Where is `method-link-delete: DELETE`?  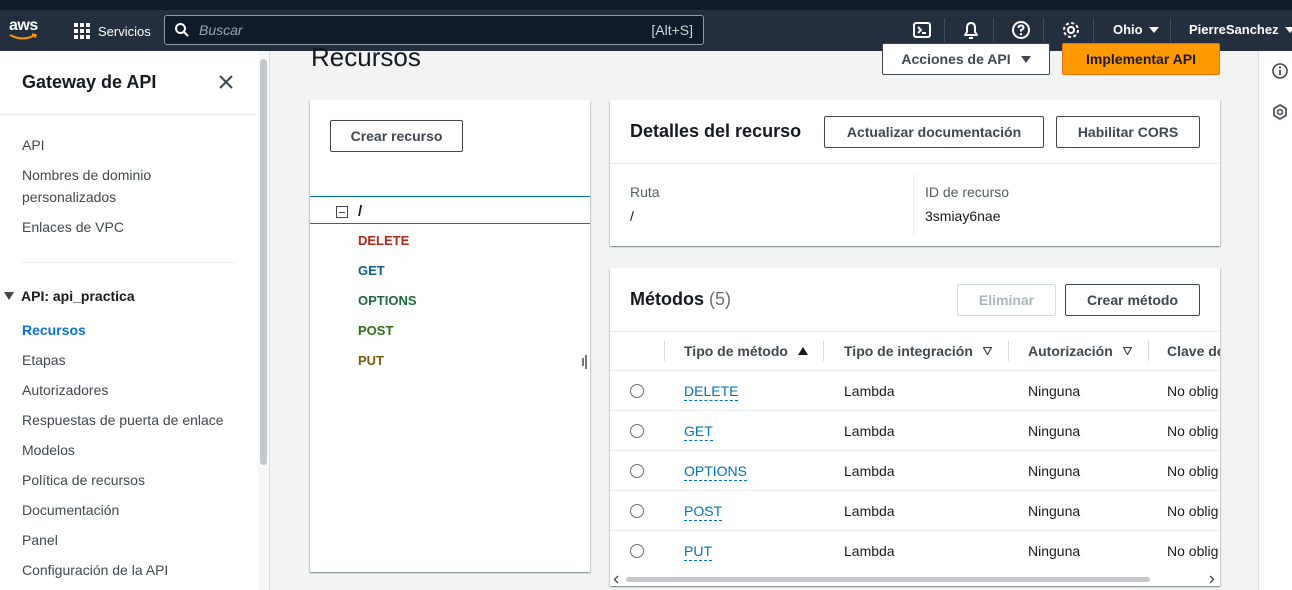 method-link-delete: DELETE is located at coordinates (711, 392).